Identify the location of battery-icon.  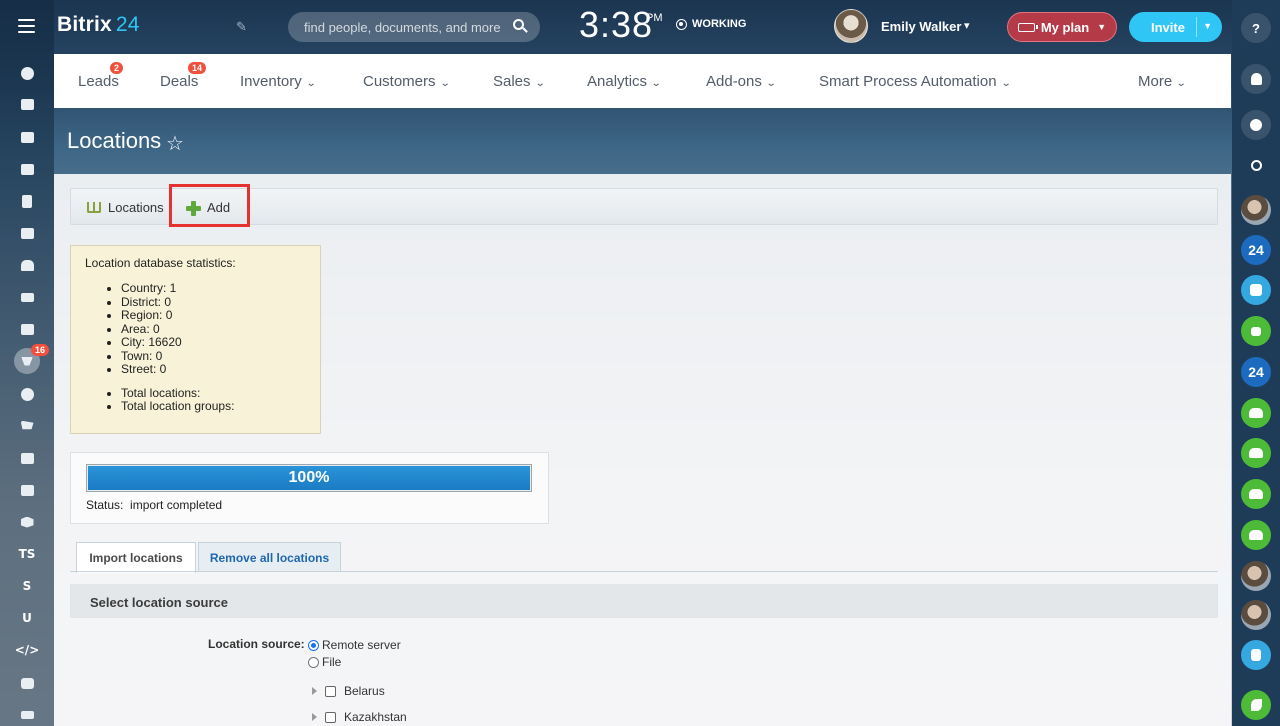
(1027, 27).